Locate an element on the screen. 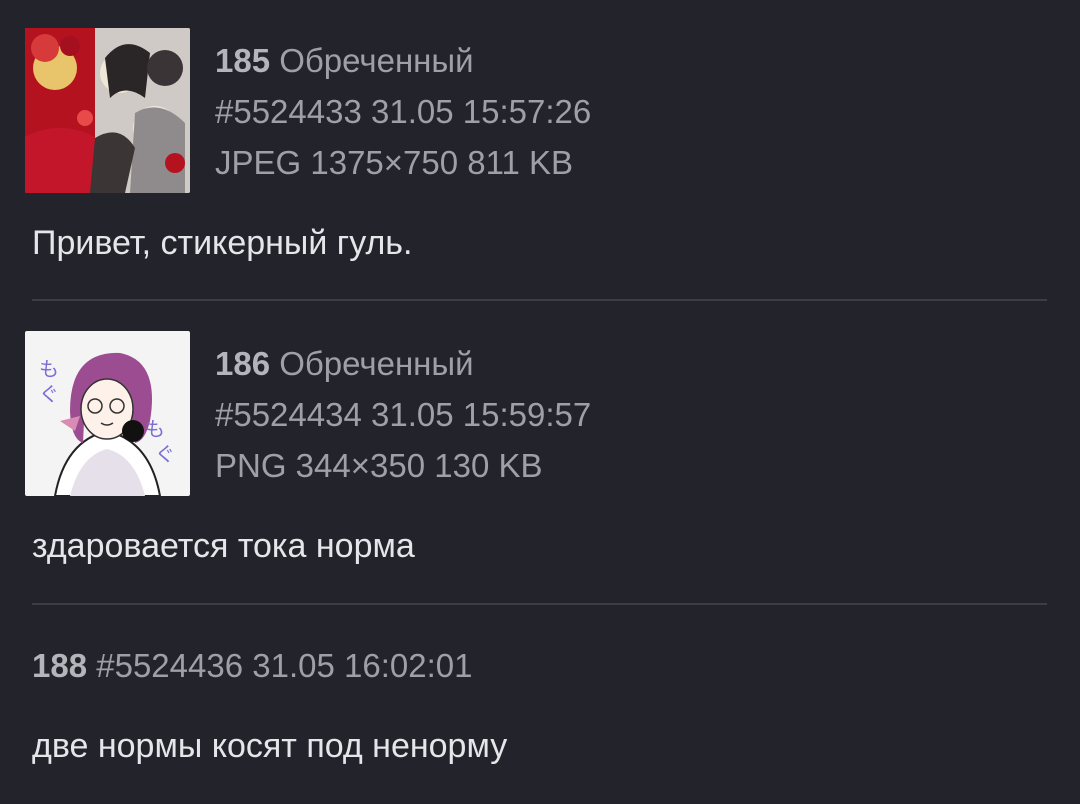 This screenshot has width=1080, height=804. file-info: JPEG 1375×750 811 KB is located at coordinates (394, 162).